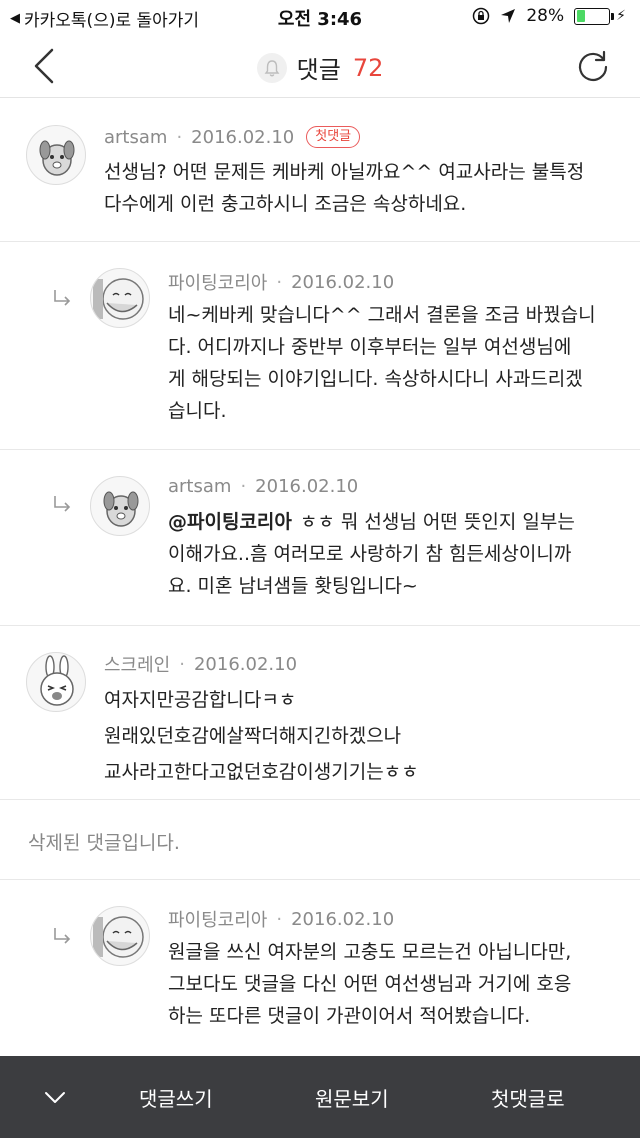 Image resolution: width=640 pixels, height=1138 pixels. What do you see at coordinates (621, 16) in the screenshot?
I see `charging-bolt-icon: ⚡` at bounding box center [621, 16].